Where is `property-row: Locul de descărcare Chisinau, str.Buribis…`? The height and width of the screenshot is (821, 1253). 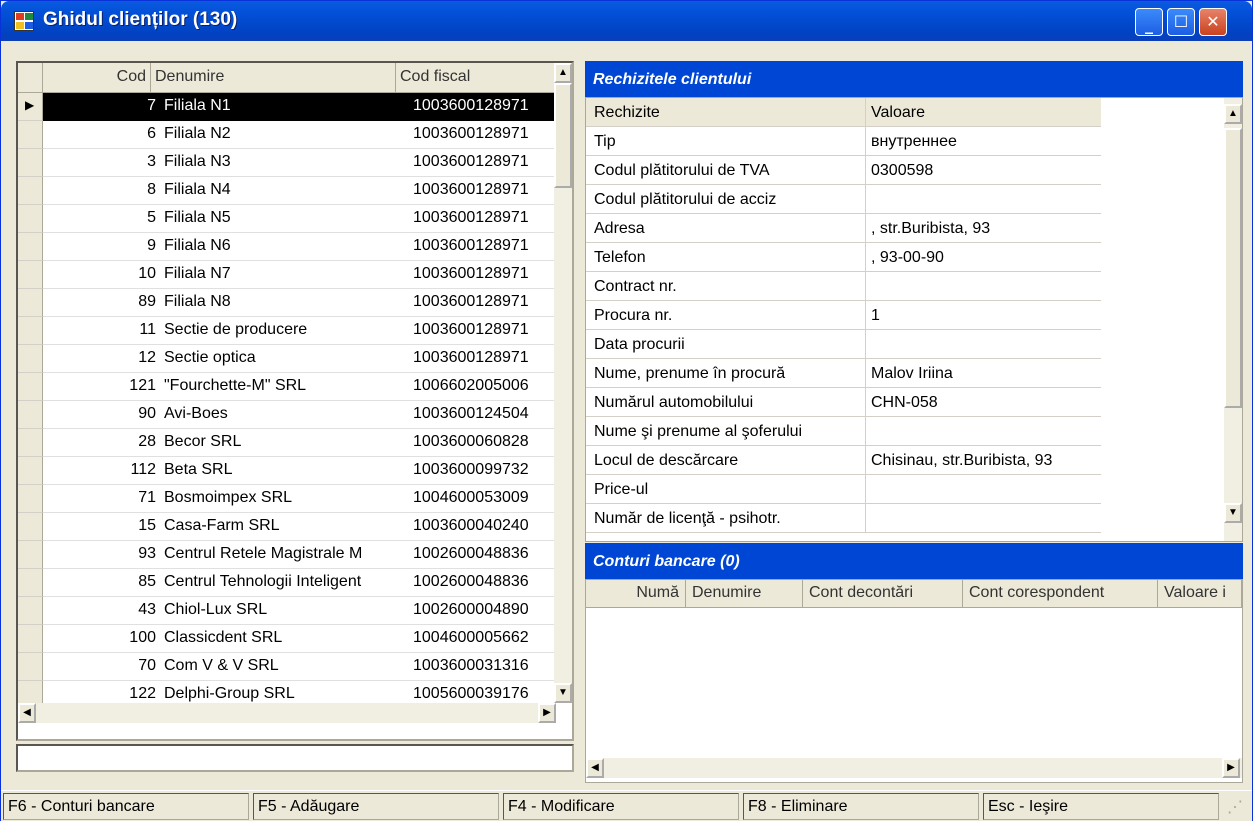 property-row: Locul de descărcare Chisinau, str.Buribis… is located at coordinates (843, 460).